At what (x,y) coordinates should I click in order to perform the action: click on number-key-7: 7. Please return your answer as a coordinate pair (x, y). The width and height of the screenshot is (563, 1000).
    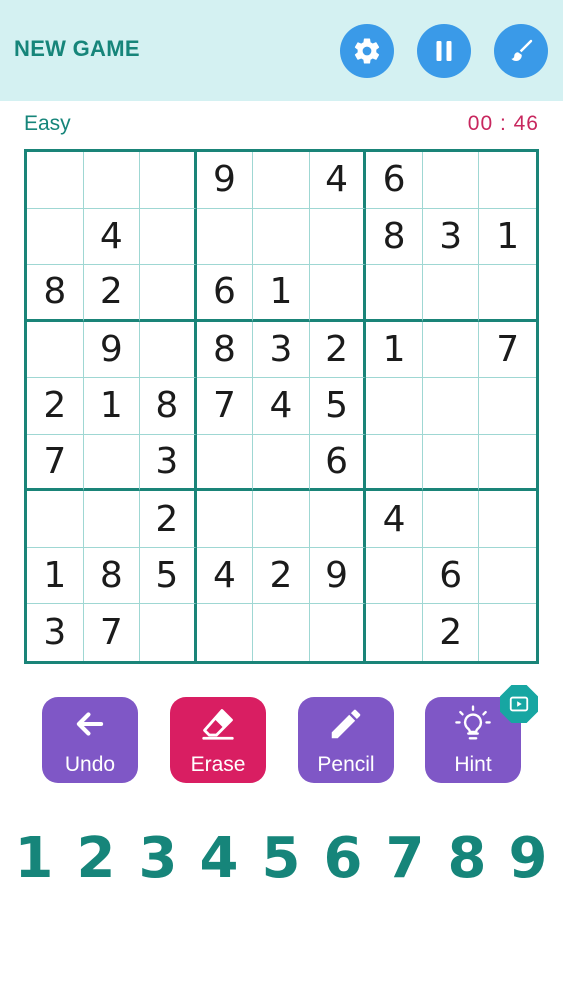
    Looking at the image, I should click on (405, 859).